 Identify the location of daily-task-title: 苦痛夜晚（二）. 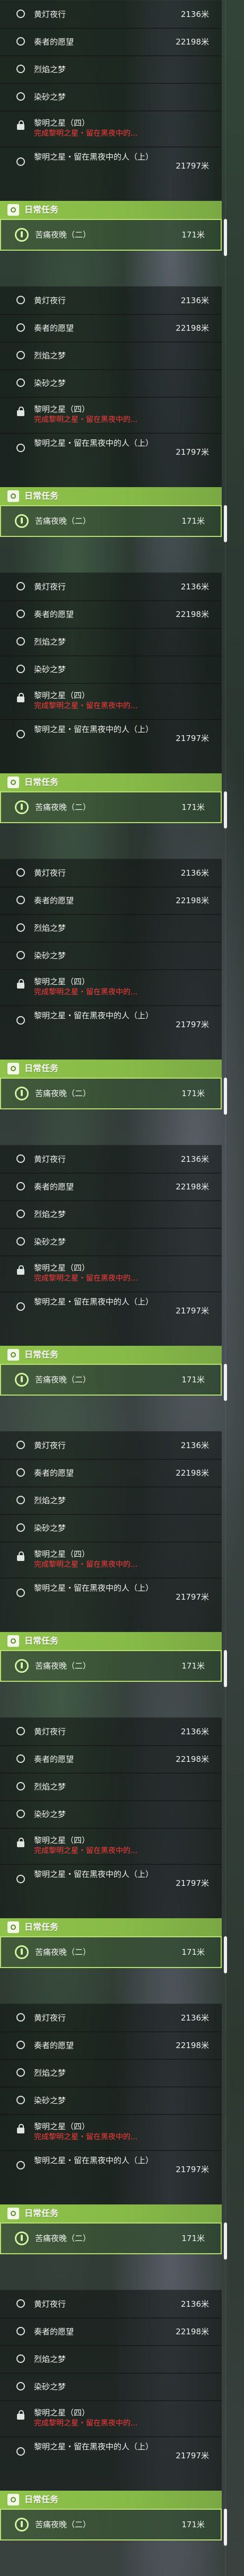
(63, 235).